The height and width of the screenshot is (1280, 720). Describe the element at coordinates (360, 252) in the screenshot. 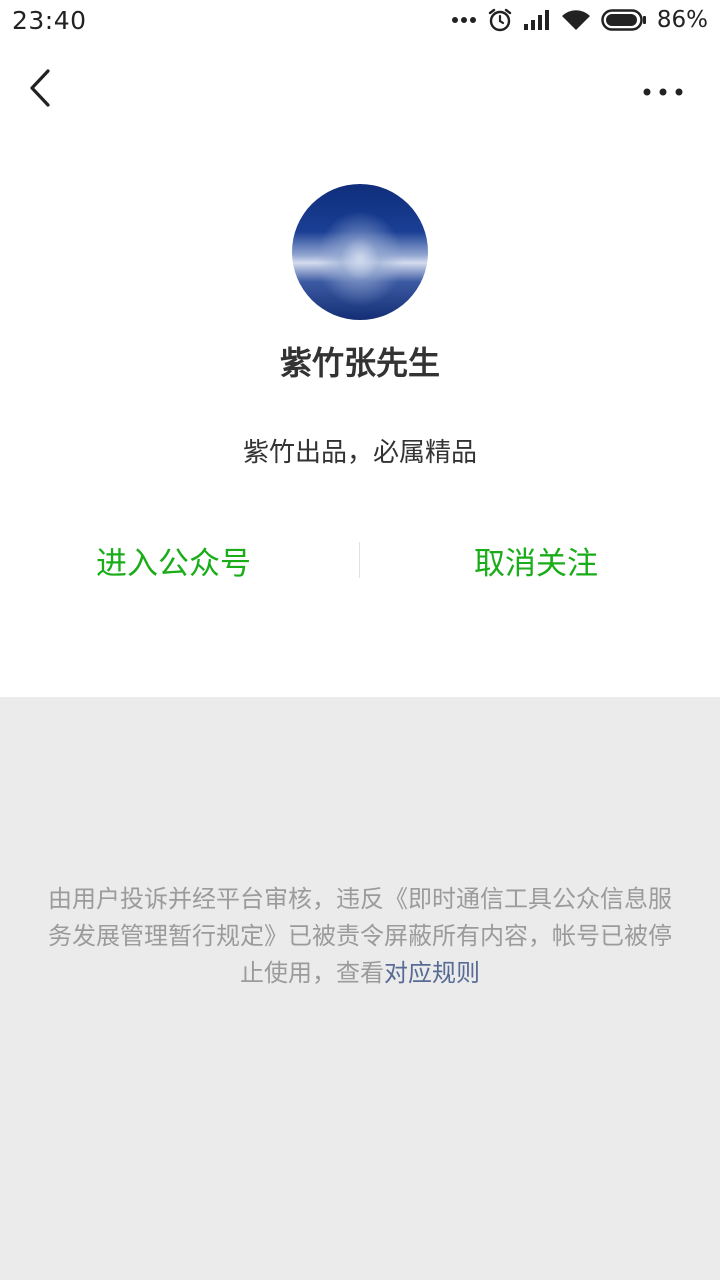

I see `avatar` at that location.